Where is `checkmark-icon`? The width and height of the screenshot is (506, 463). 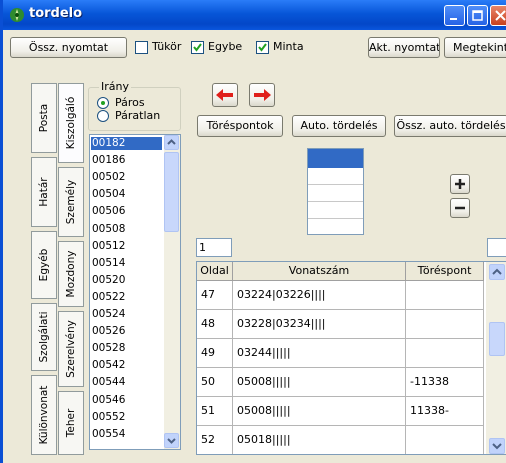
checkmark-icon is located at coordinates (262, 47).